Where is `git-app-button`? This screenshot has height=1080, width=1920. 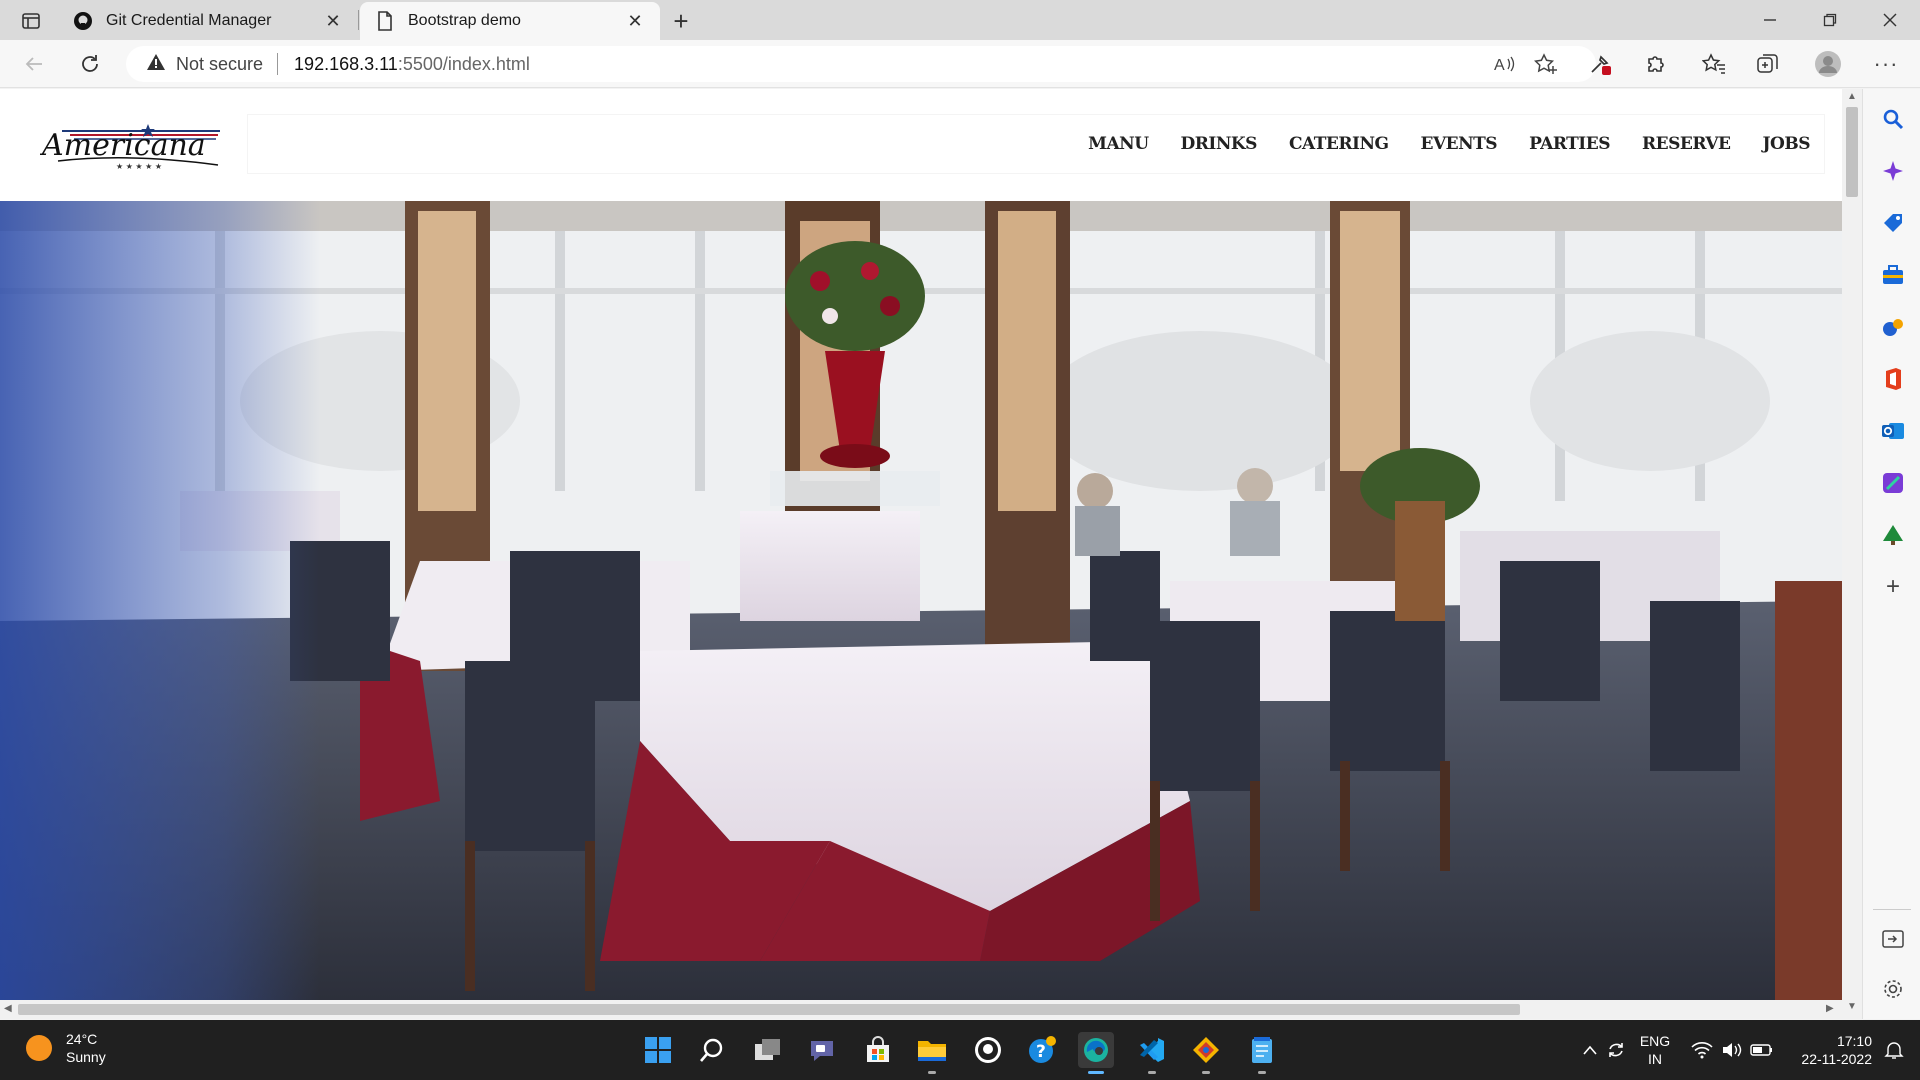 git-app-button is located at coordinates (1206, 1053).